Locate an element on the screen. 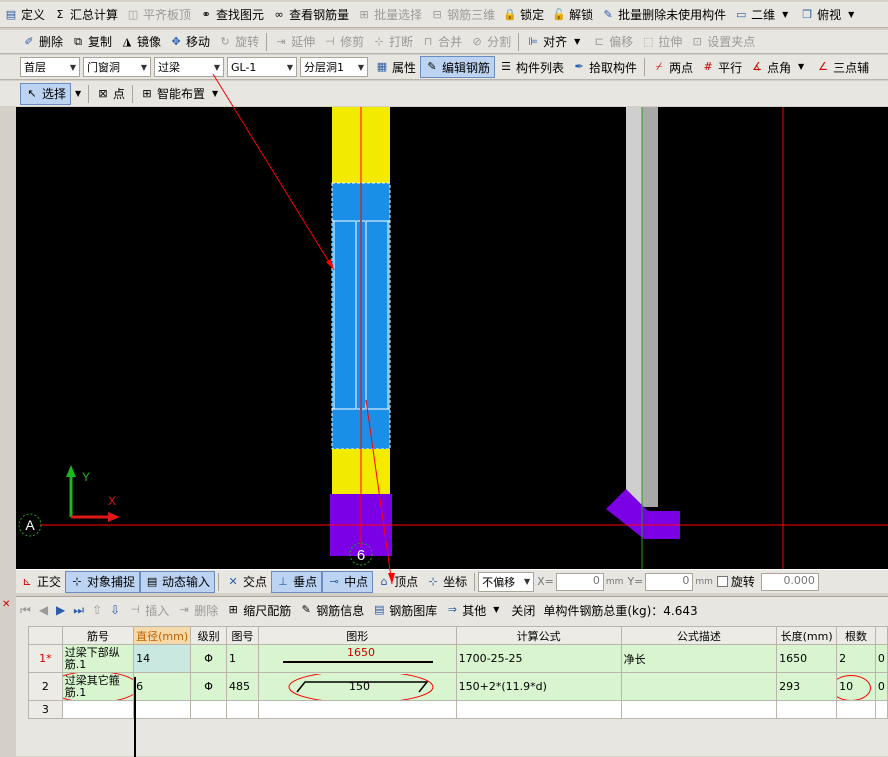  define-button: ▤ 定义 is located at coordinates (24, 15).